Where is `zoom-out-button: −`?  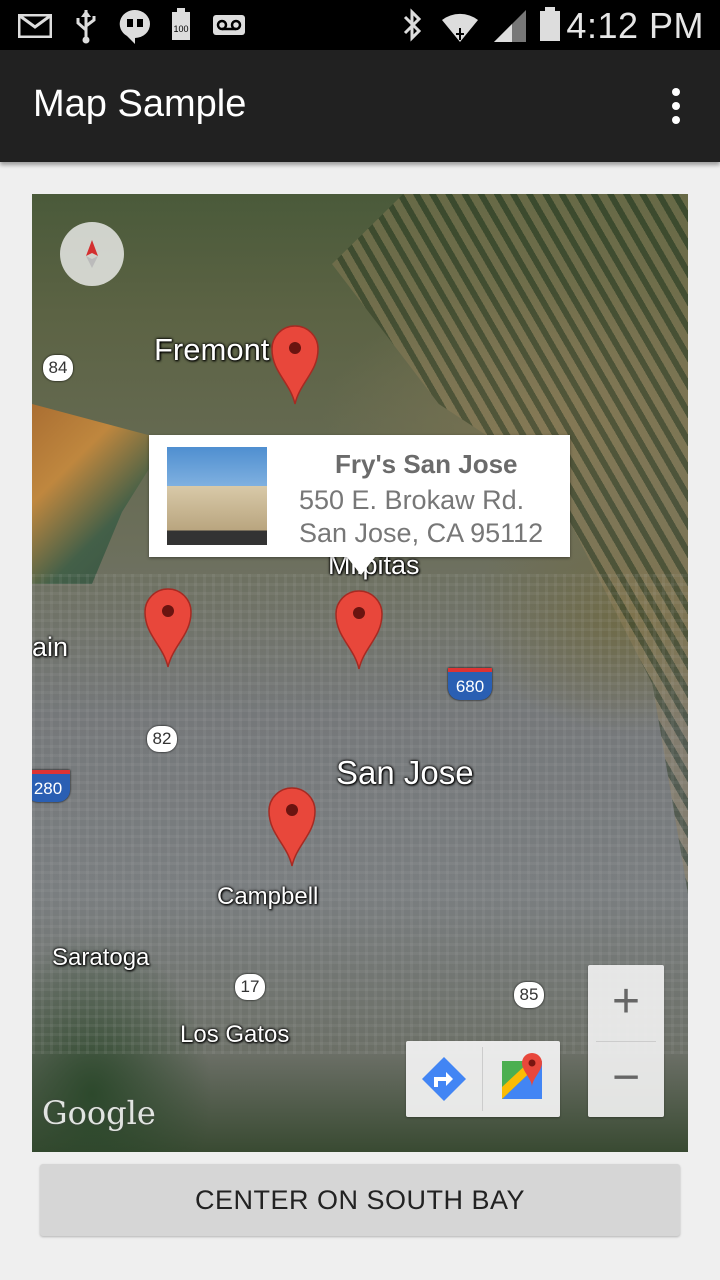 zoom-out-button: − is located at coordinates (626, 1079).